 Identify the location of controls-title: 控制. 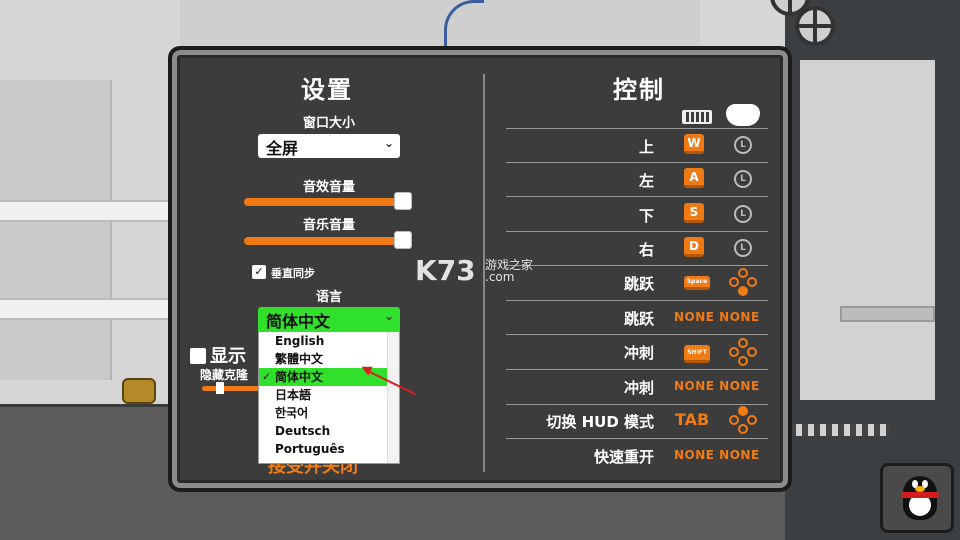
(639, 90).